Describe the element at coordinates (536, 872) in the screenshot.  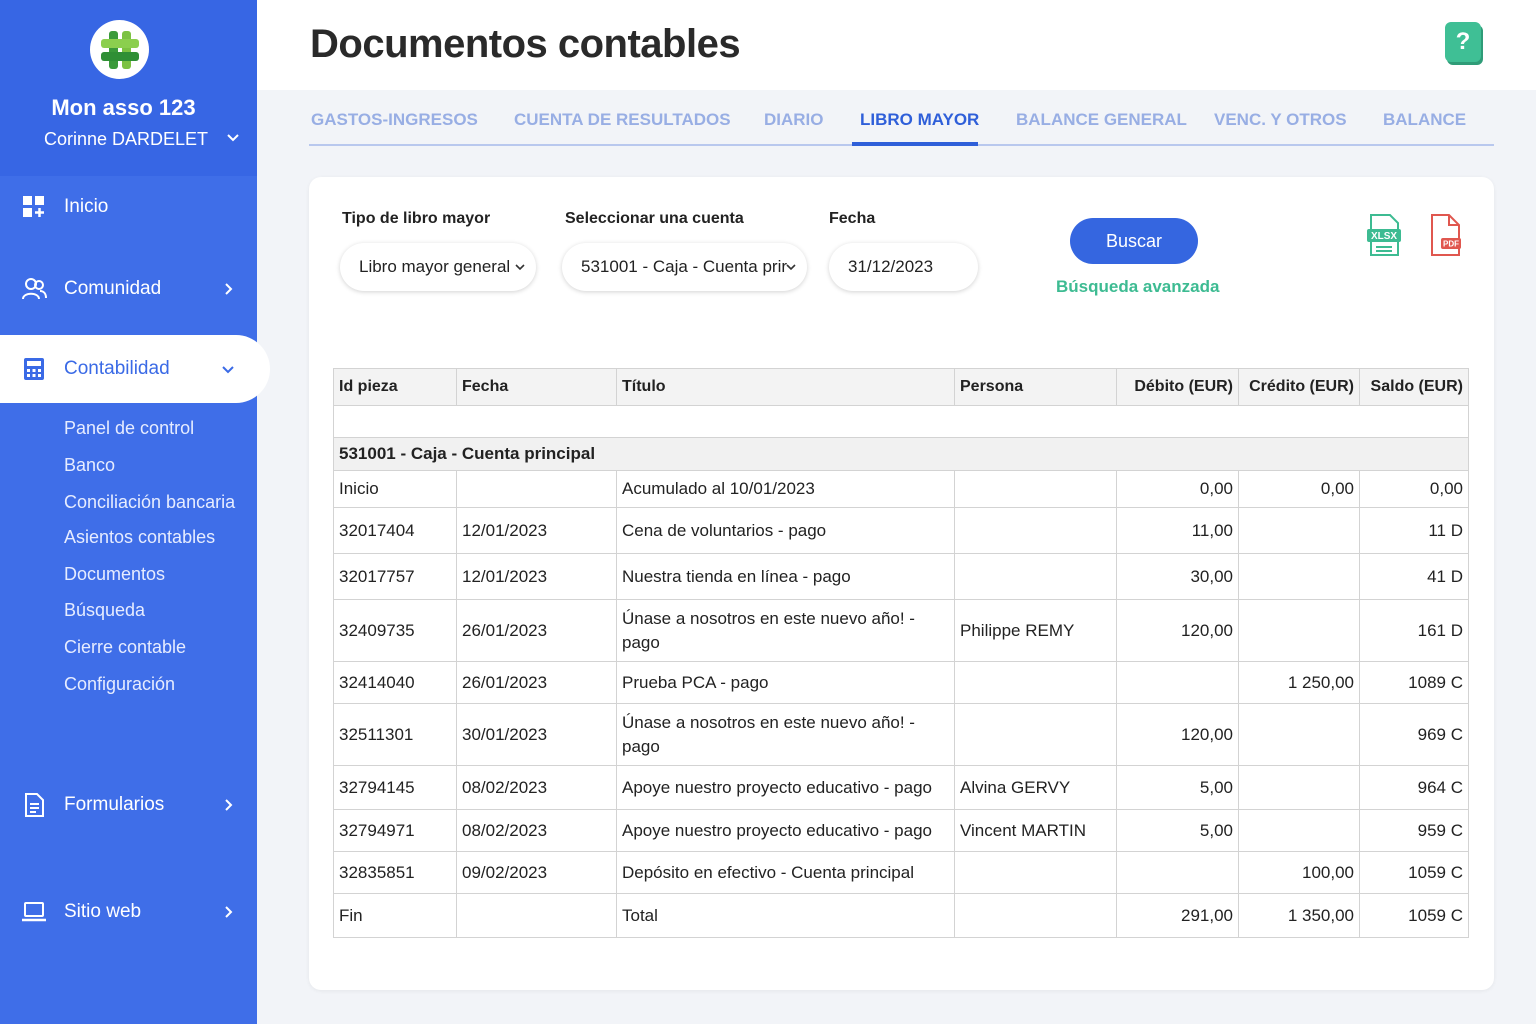
I see `table-cell: 09/02/2023` at that location.